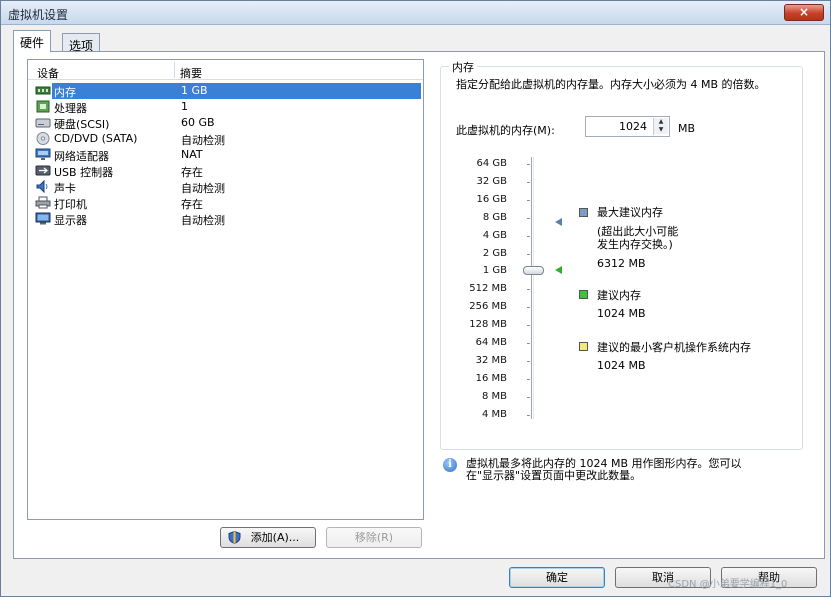  Describe the element at coordinates (491, 181) in the screenshot. I see `scale-tick-label: 32 GB` at that location.